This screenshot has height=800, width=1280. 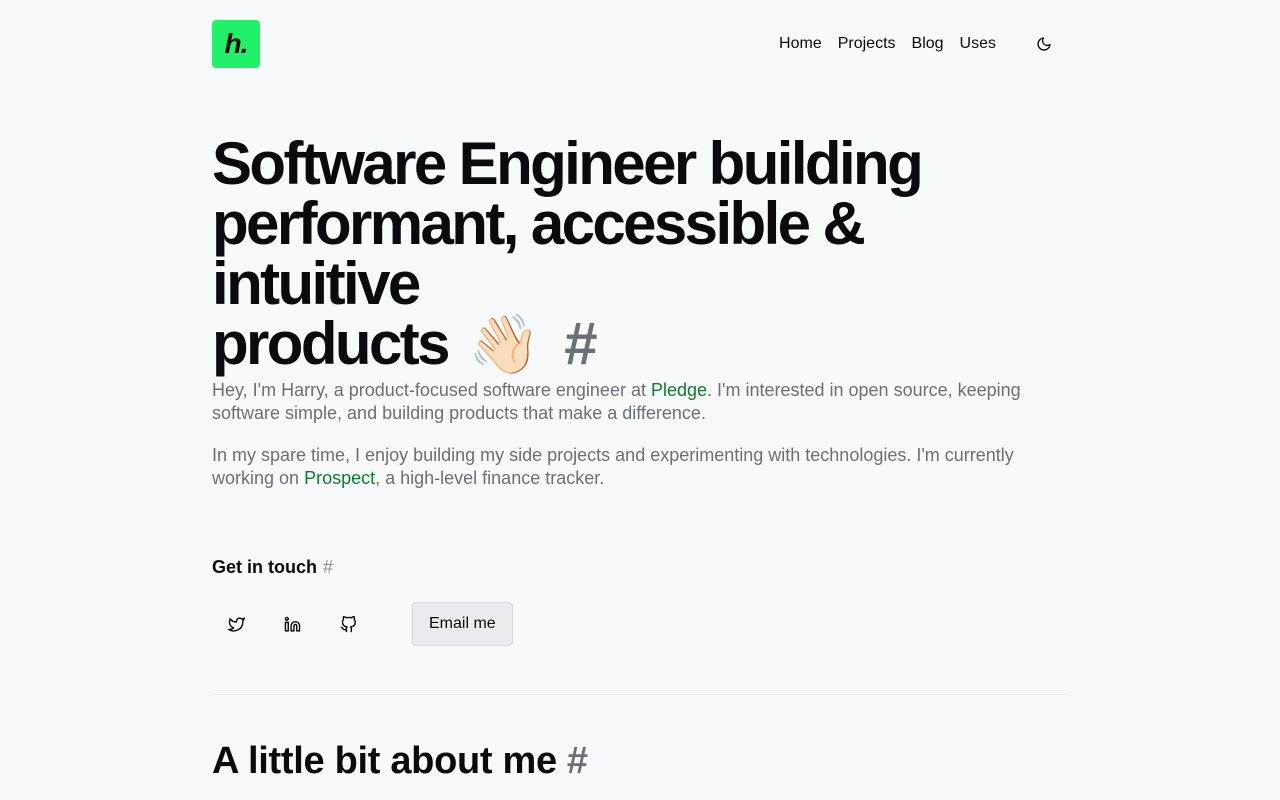 I want to click on get-in-touch-anchor: #, so click(x=328, y=567).